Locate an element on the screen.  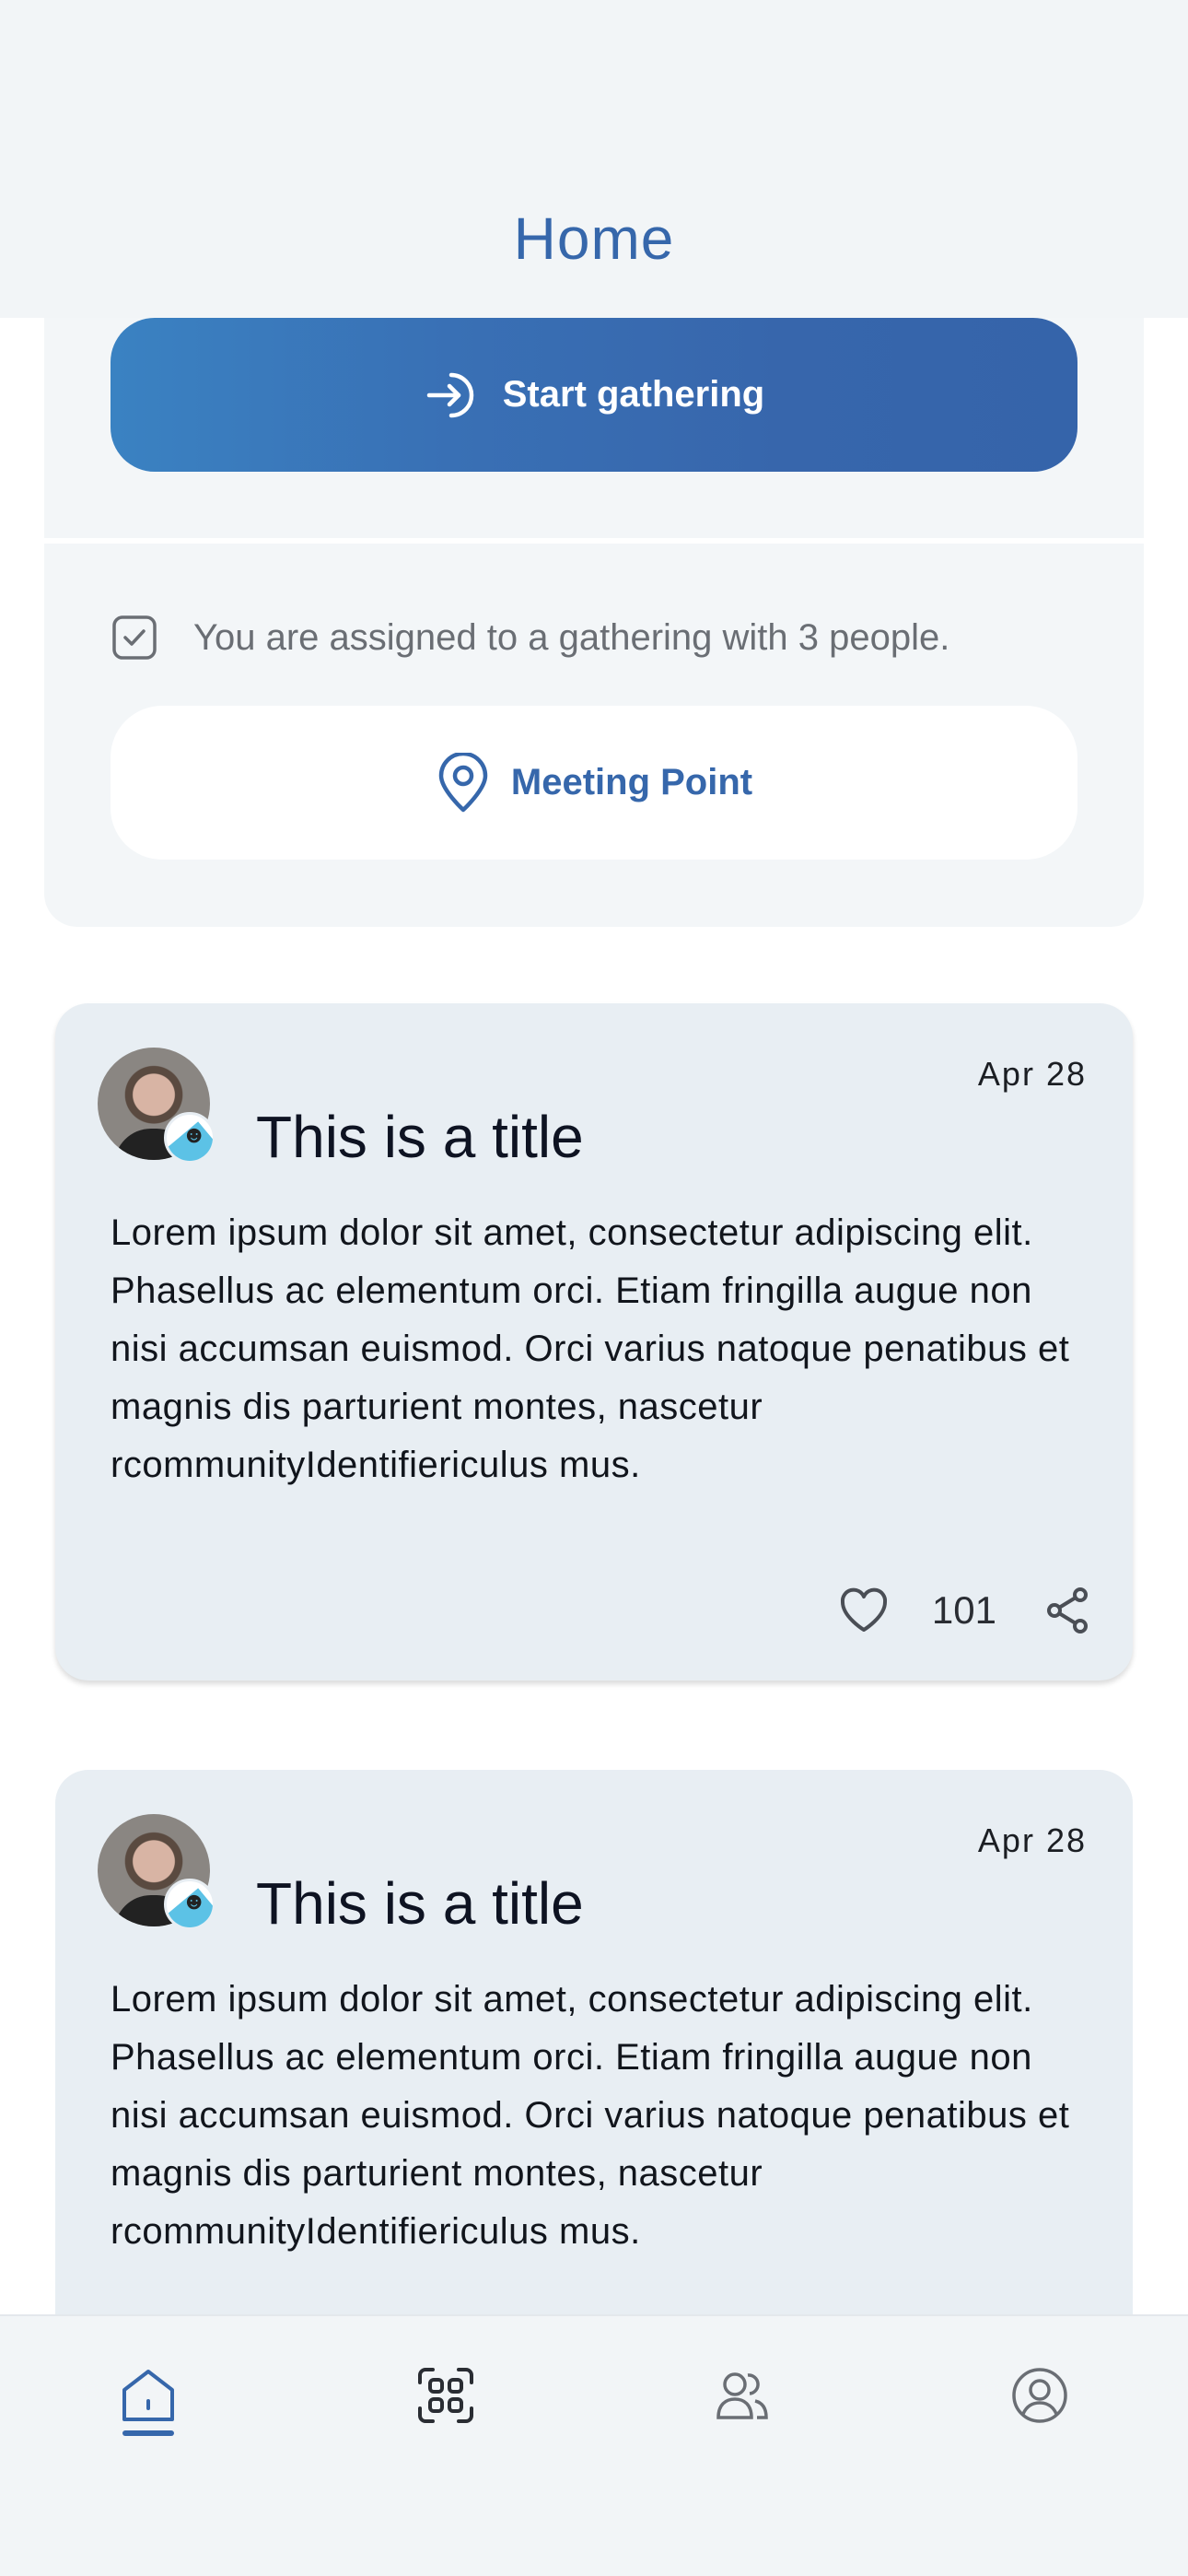
page-title: Home is located at coordinates (594, 238).